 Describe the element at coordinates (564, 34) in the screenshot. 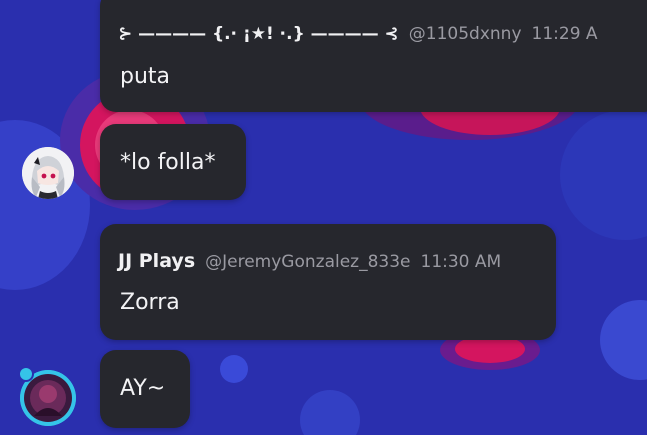

I see `message-timestamp: 11:29 A` at that location.